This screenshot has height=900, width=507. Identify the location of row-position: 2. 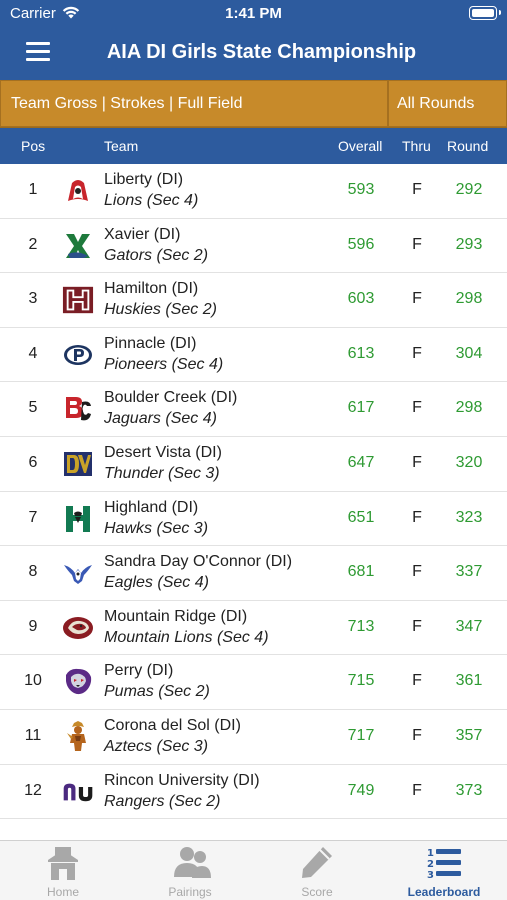
(33, 244).